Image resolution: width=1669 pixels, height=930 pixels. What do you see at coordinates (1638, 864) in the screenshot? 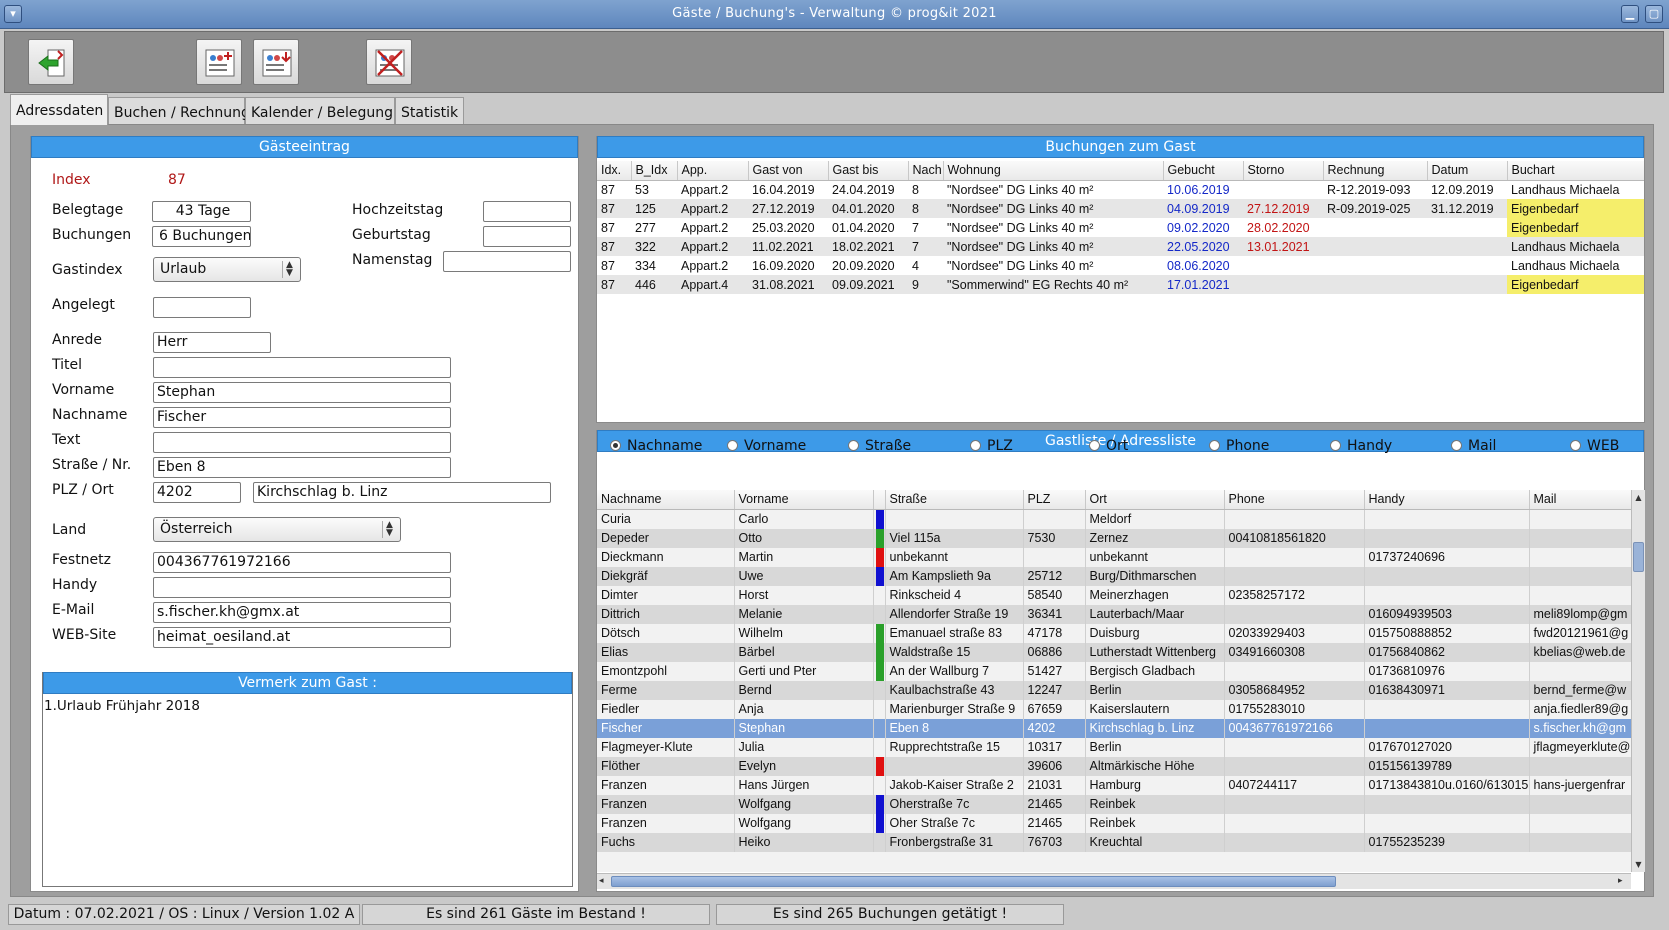
I see `scroll-down-icon: ▼` at bounding box center [1638, 864].